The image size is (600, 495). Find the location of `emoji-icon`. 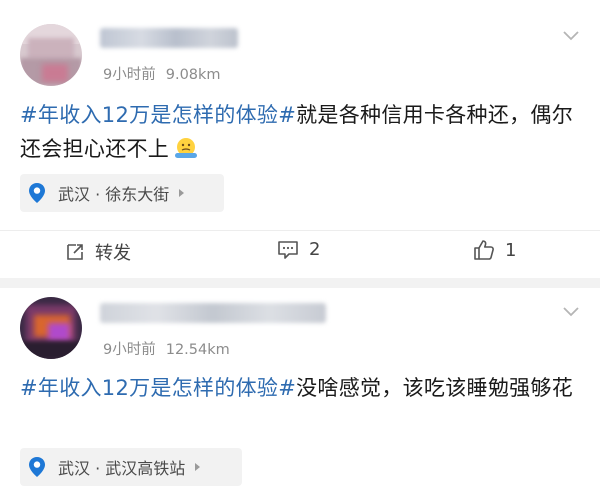

emoji-icon is located at coordinates (186, 148).